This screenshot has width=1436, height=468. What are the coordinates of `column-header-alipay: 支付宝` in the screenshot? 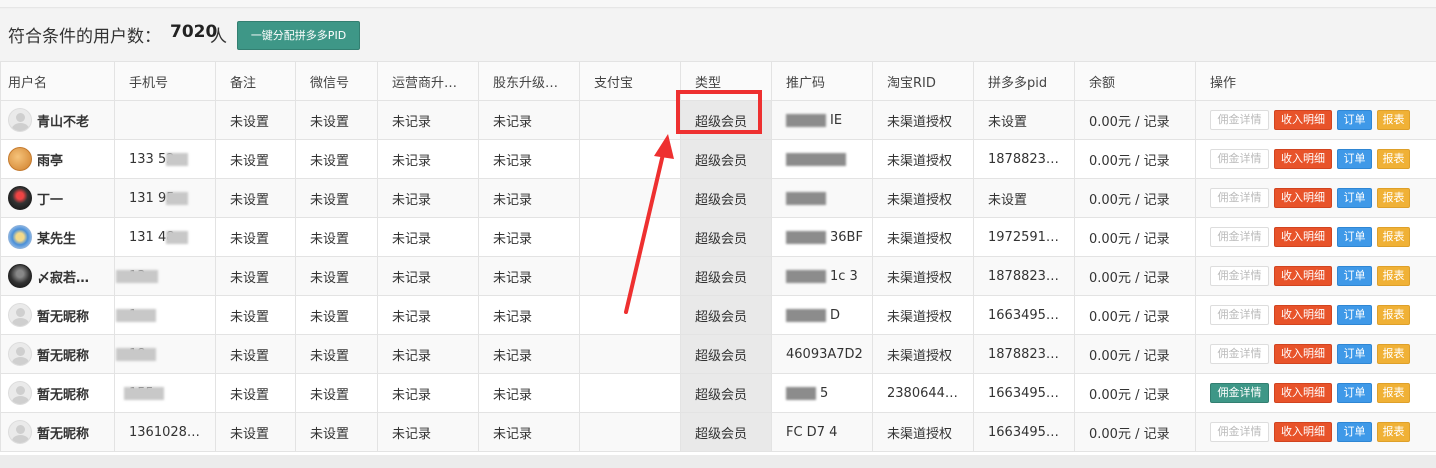 It's located at (630, 81).